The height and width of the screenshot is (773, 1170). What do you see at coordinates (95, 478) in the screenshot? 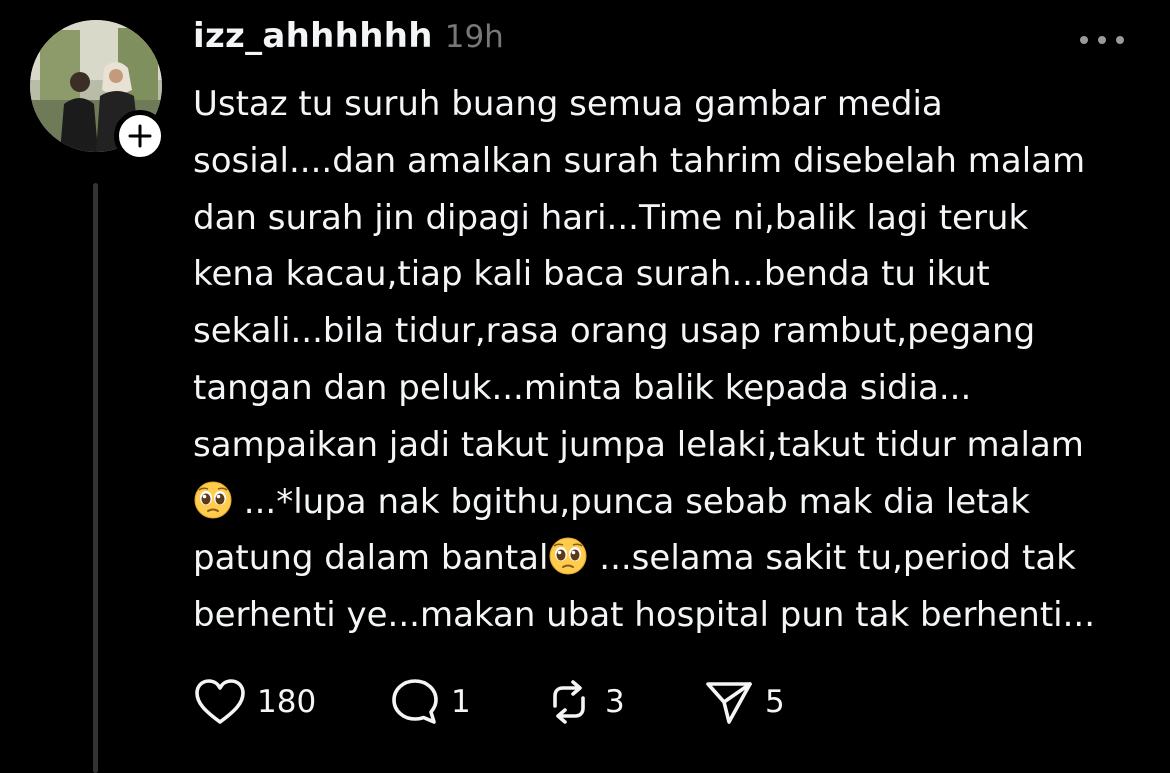
I see `thread-line` at bounding box center [95, 478].